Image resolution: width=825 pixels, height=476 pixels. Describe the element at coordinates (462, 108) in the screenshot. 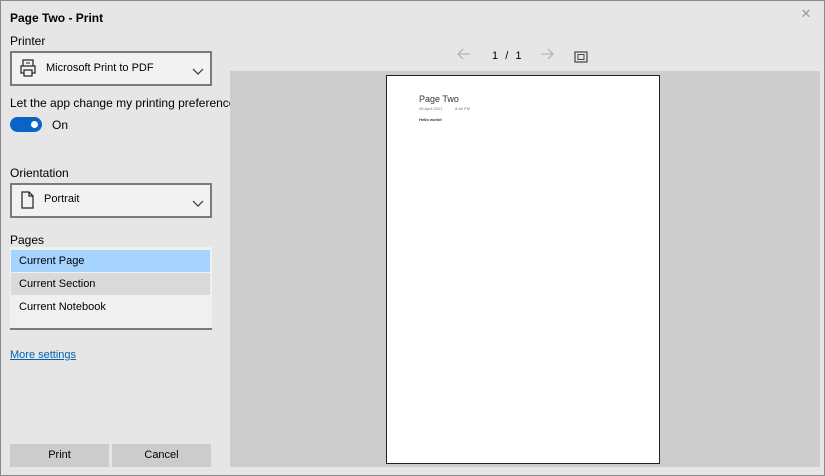

I see `preview-doc-time: 8:46 PM` at that location.